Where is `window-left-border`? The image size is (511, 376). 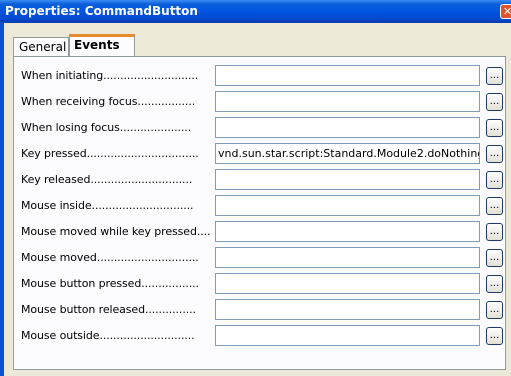
window-left-border is located at coordinates (2, 199).